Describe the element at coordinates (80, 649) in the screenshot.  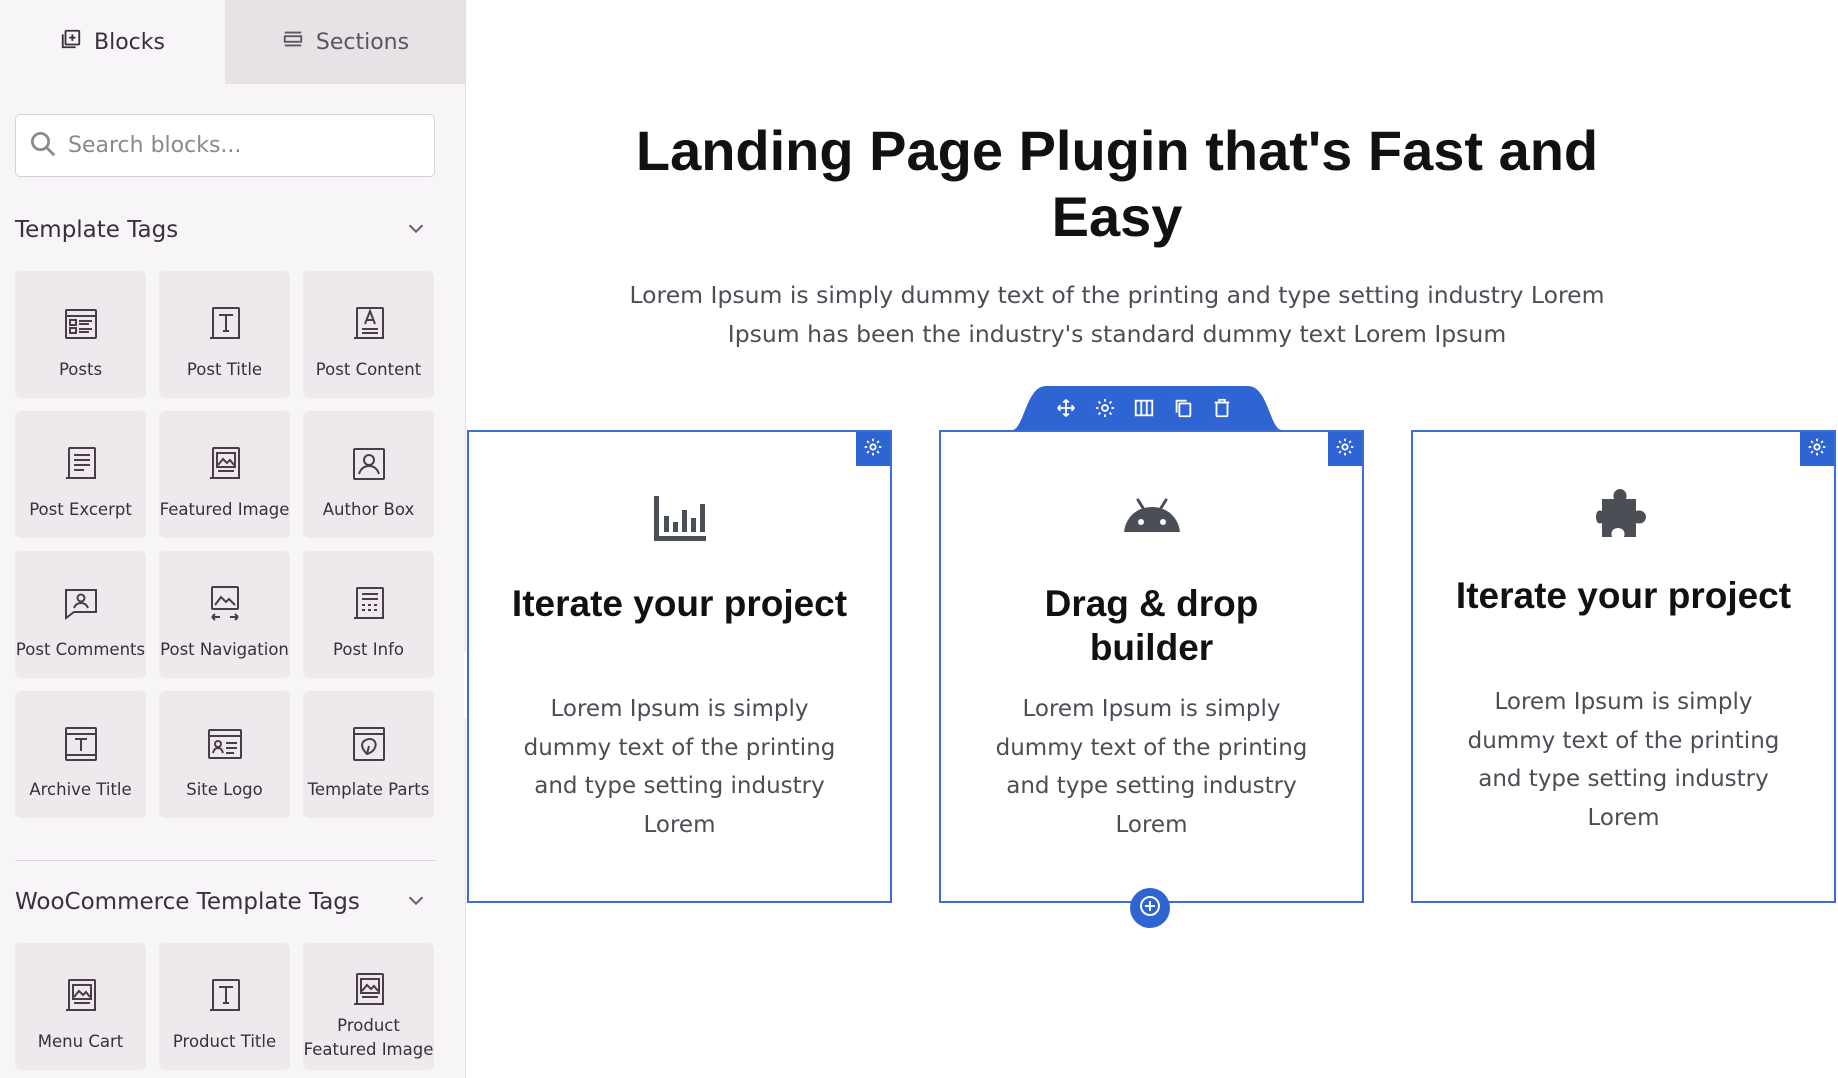
I see `block-tile-label: Post Comments` at that location.